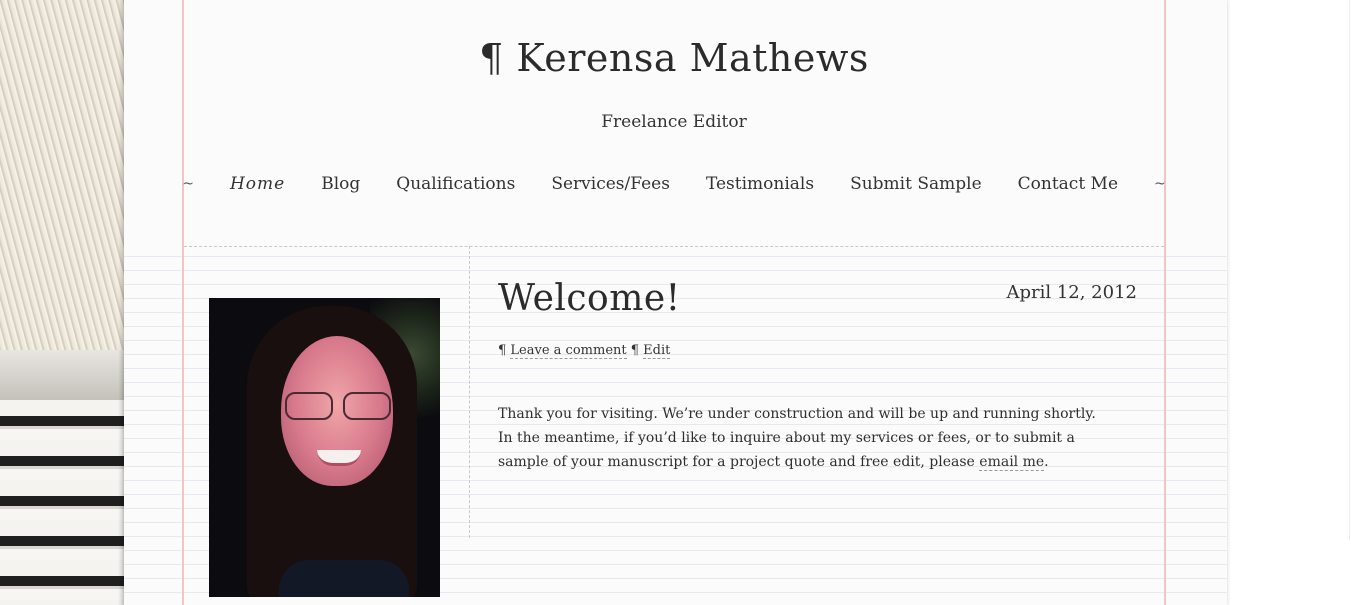 This screenshot has height=605, width=1351. I want to click on nav-item-contact-me: Contact Me, so click(1068, 184).